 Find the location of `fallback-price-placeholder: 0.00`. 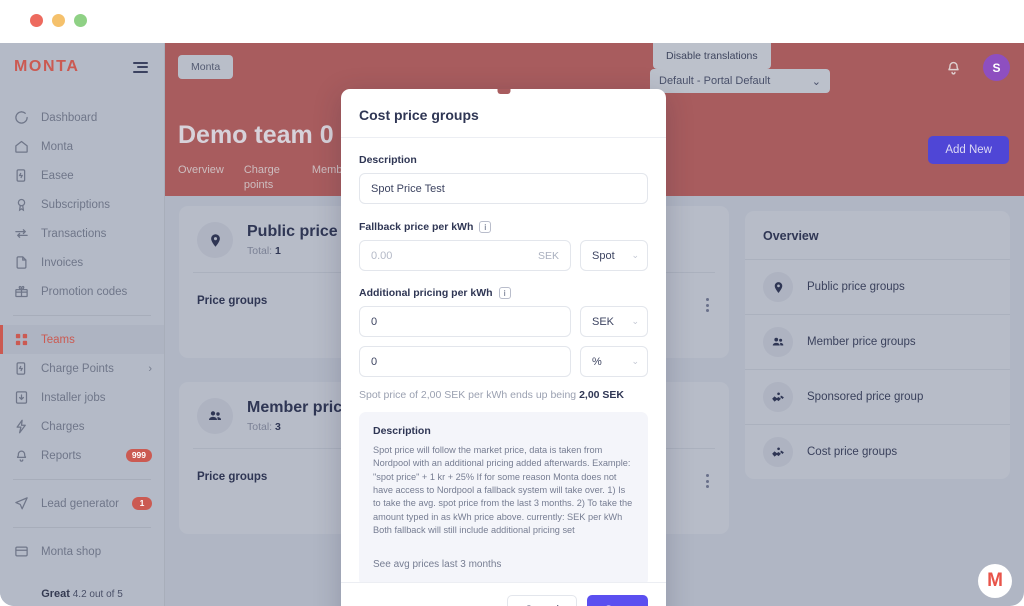

fallback-price-placeholder: 0.00 is located at coordinates (382, 255).